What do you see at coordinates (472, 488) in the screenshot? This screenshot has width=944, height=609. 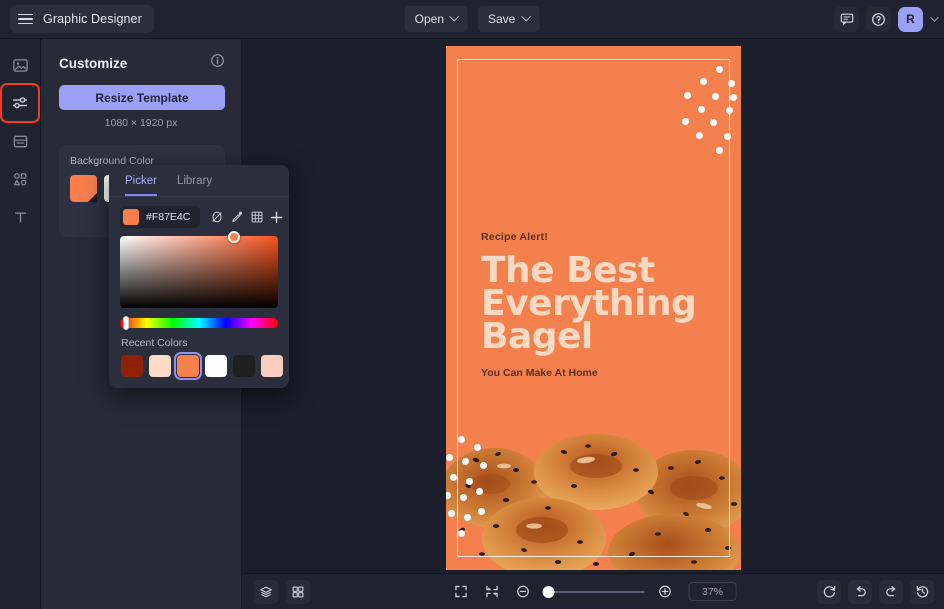 I see `decorative-dots-bottom-left` at bounding box center [472, 488].